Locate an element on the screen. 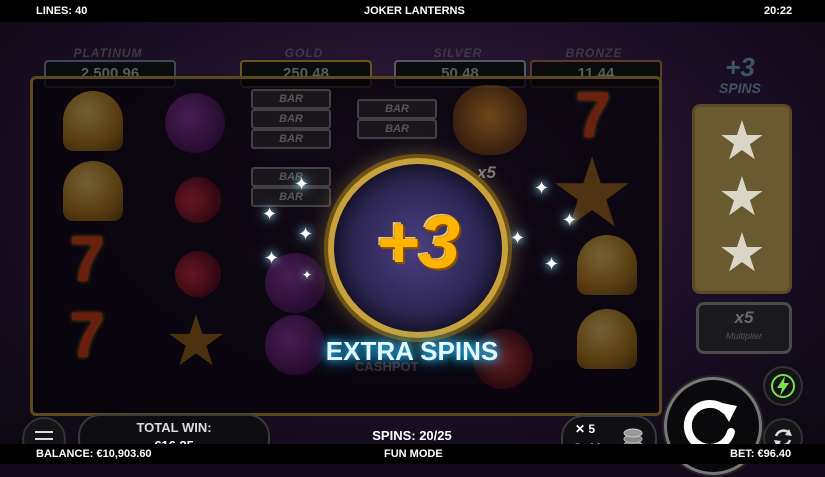 This screenshot has height=477, width=825. extra-spins-coin: +3 is located at coordinates (418, 248).